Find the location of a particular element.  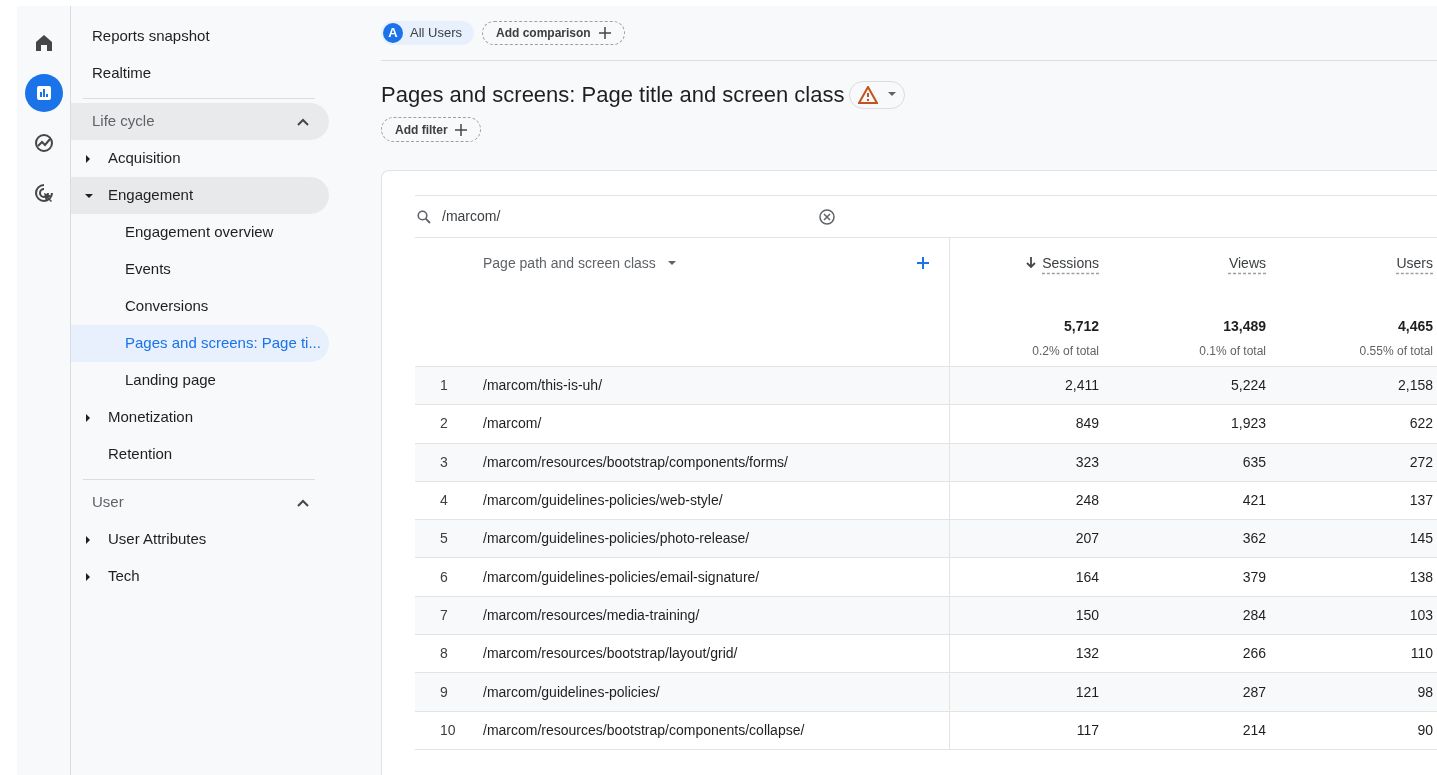

sidebar-item-label: Acquisition is located at coordinates (144, 158).